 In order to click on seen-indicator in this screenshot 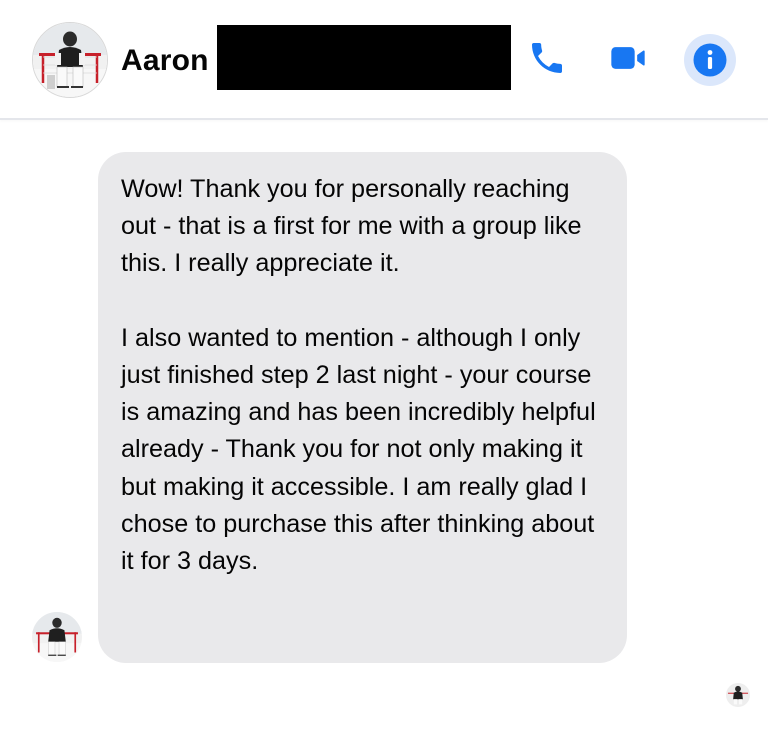, I will do `click(738, 695)`.